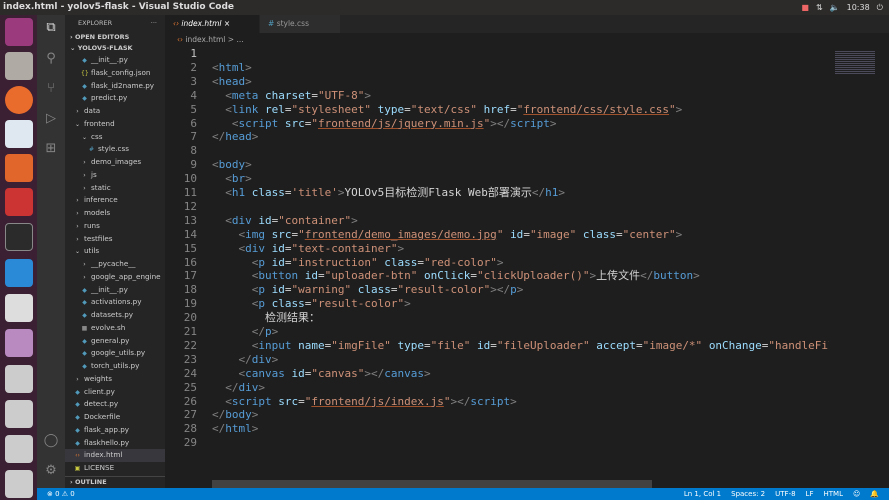 Image resolution: width=889 pixels, height=500 pixels. What do you see at coordinates (245, 109) in the screenshot?
I see `code-token: link` at bounding box center [245, 109].